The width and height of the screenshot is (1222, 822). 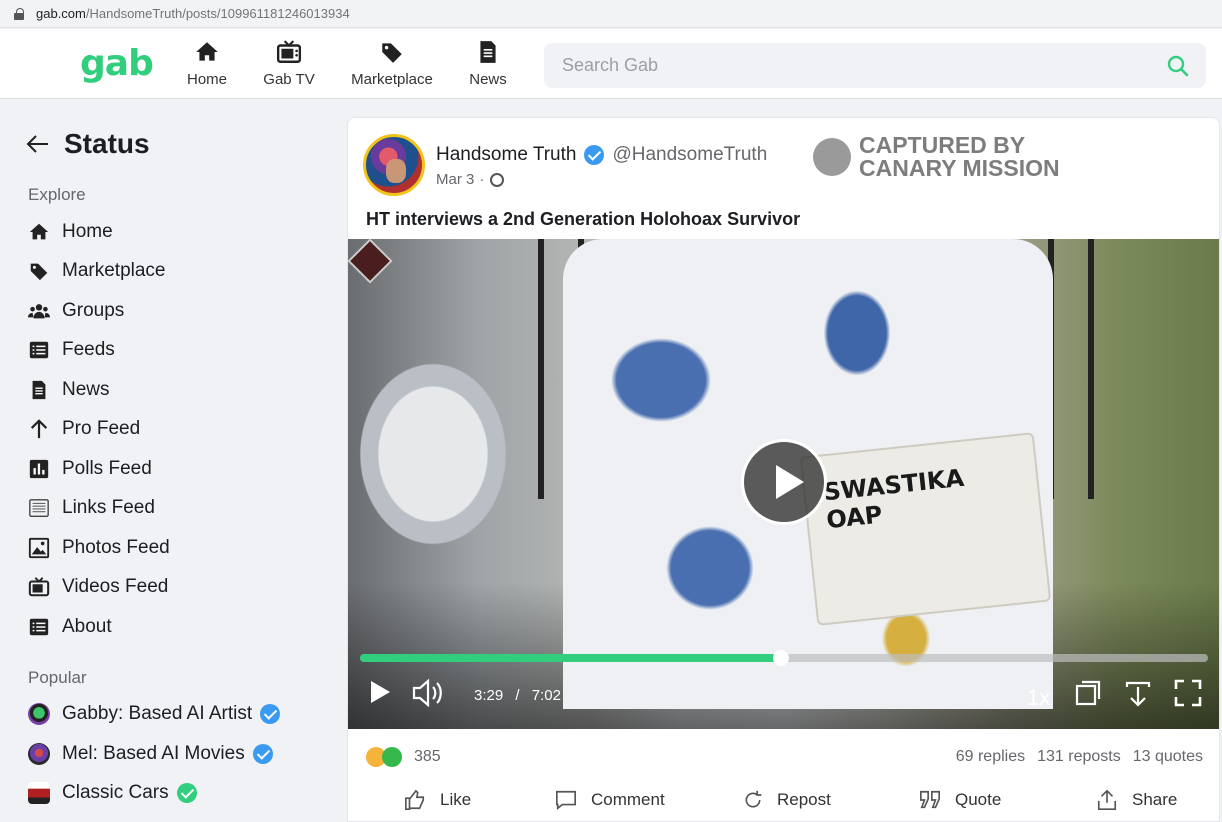 What do you see at coordinates (990, 757) in the screenshot?
I see `replies-count: 69 replies` at bounding box center [990, 757].